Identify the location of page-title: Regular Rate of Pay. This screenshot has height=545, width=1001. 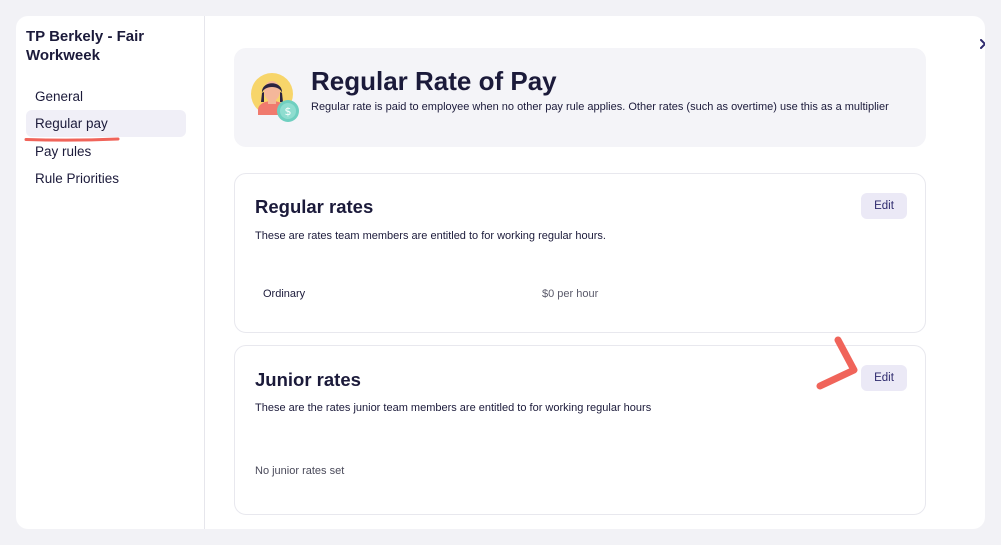
(434, 81).